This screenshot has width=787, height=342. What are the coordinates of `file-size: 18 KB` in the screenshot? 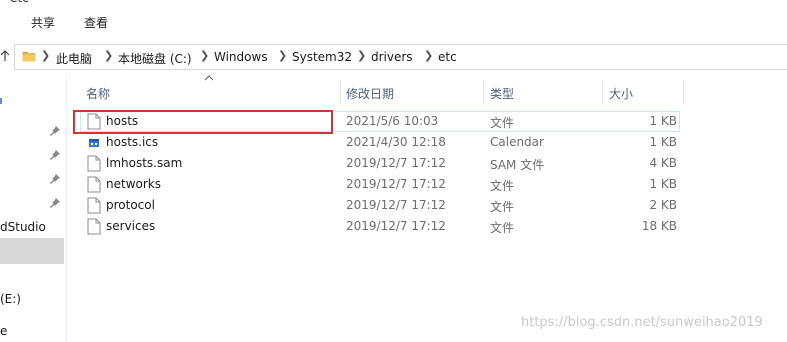 It's located at (659, 226).